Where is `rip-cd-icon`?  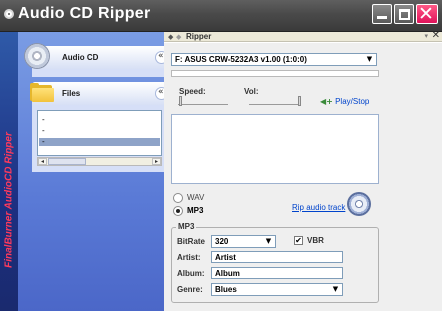 rip-cd-icon is located at coordinates (359, 204).